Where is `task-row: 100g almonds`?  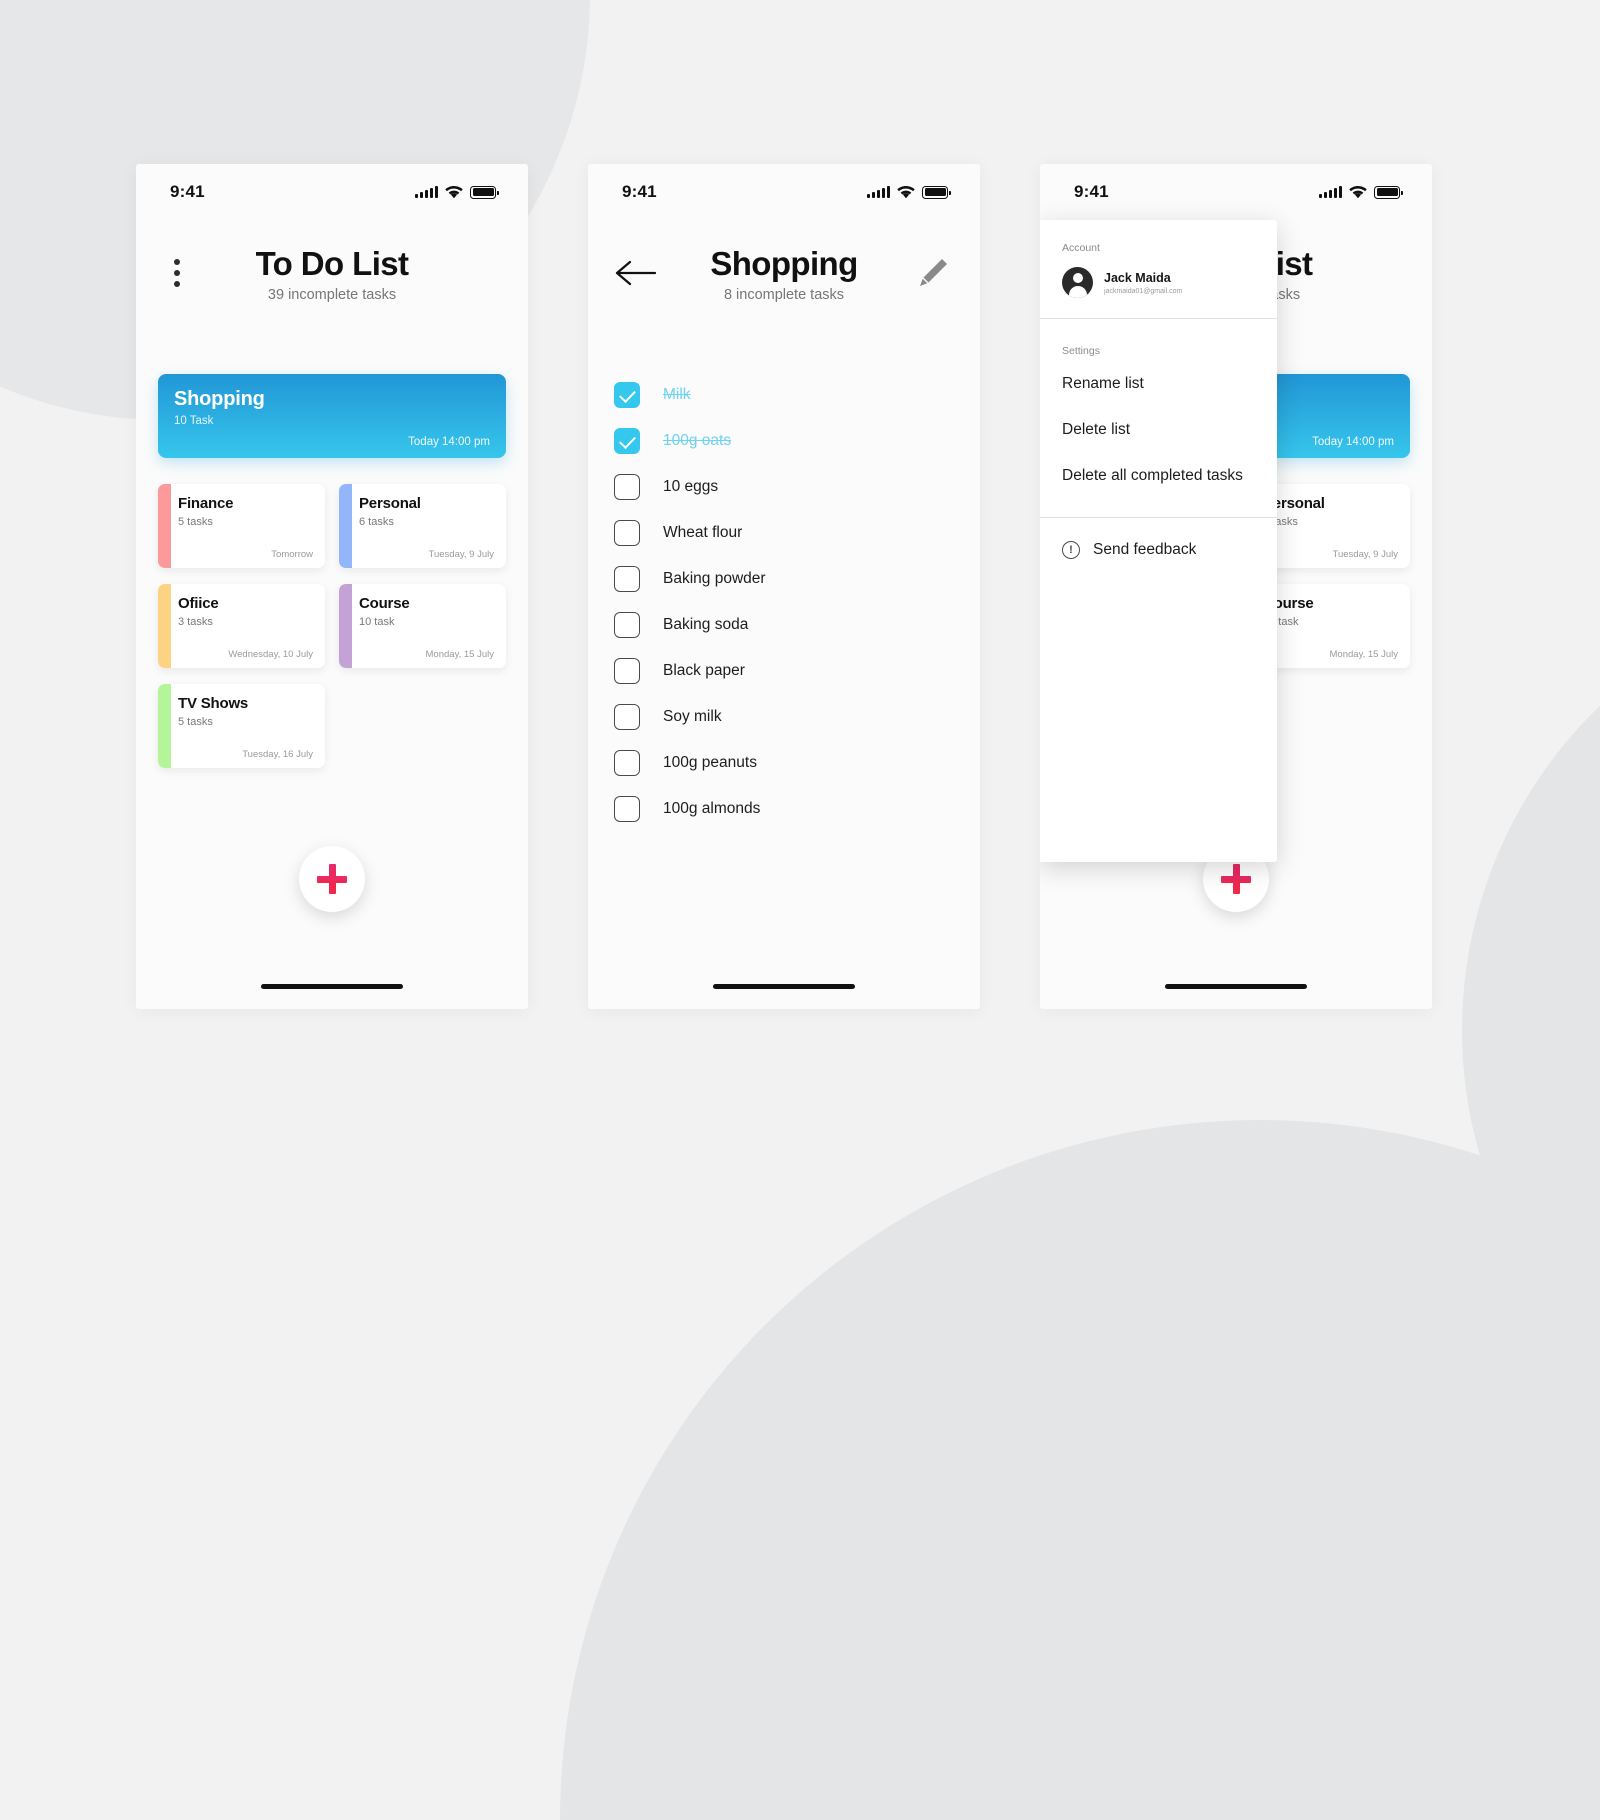
task-row: 100g almonds is located at coordinates (784, 809).